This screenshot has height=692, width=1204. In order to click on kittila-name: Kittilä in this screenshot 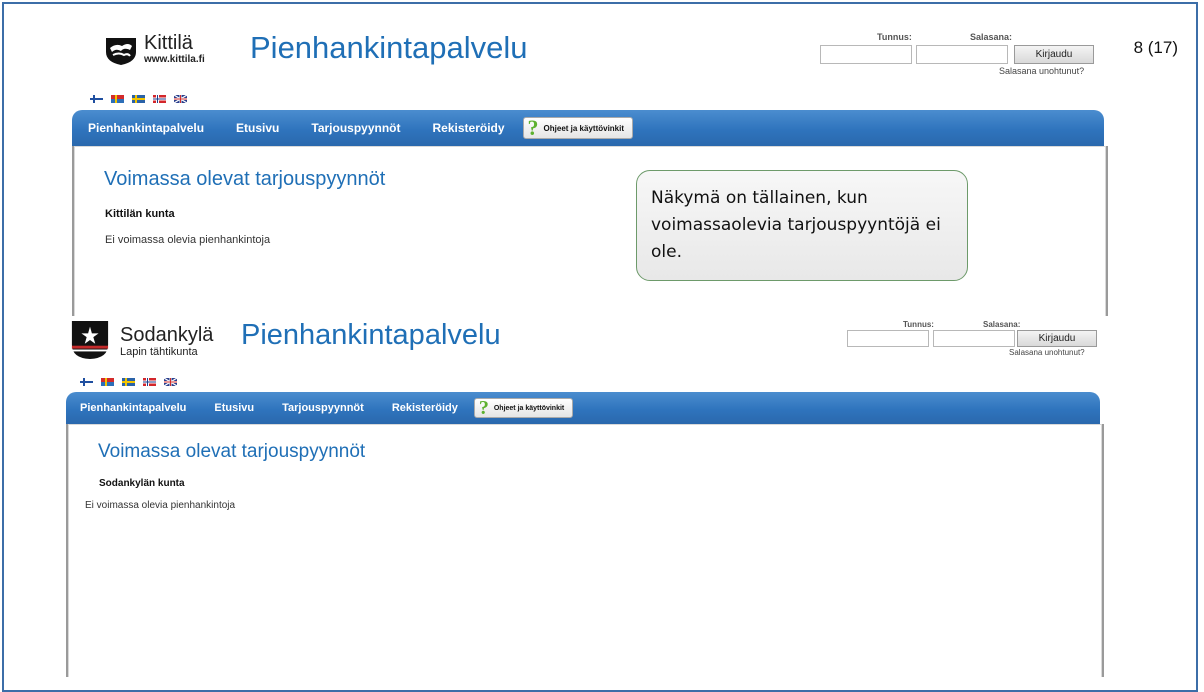, I will do `click(168, 43)`.